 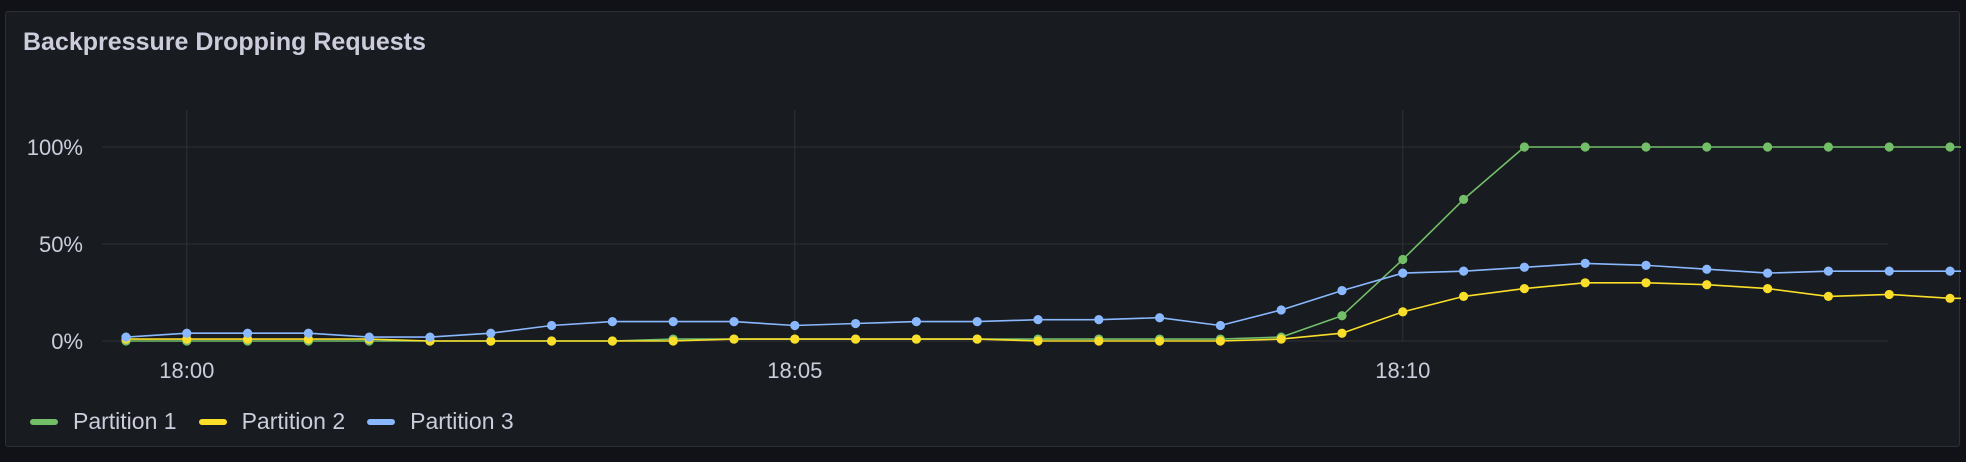 I want to click on y-axis-ticks: 0% 50% 100%, so click(x=55, y=244).